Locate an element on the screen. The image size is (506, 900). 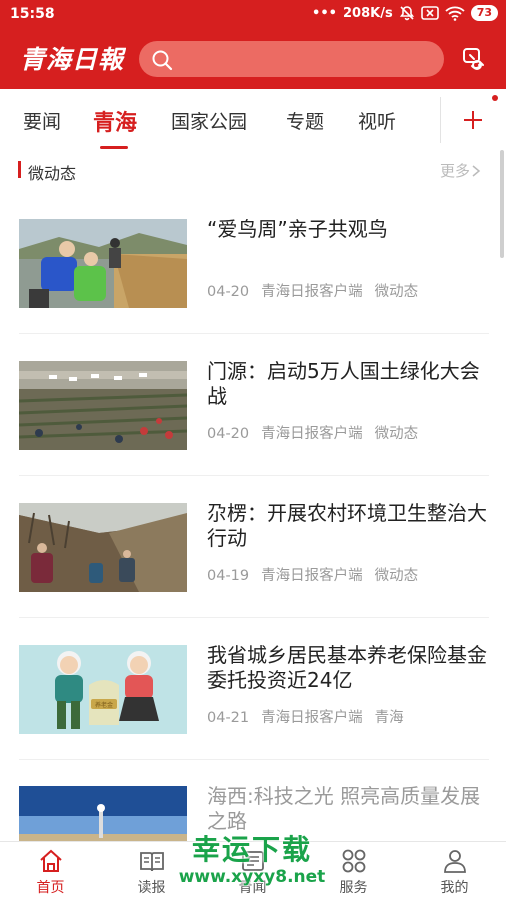
nav-label: 服务 is located at coordinates (353, 888).